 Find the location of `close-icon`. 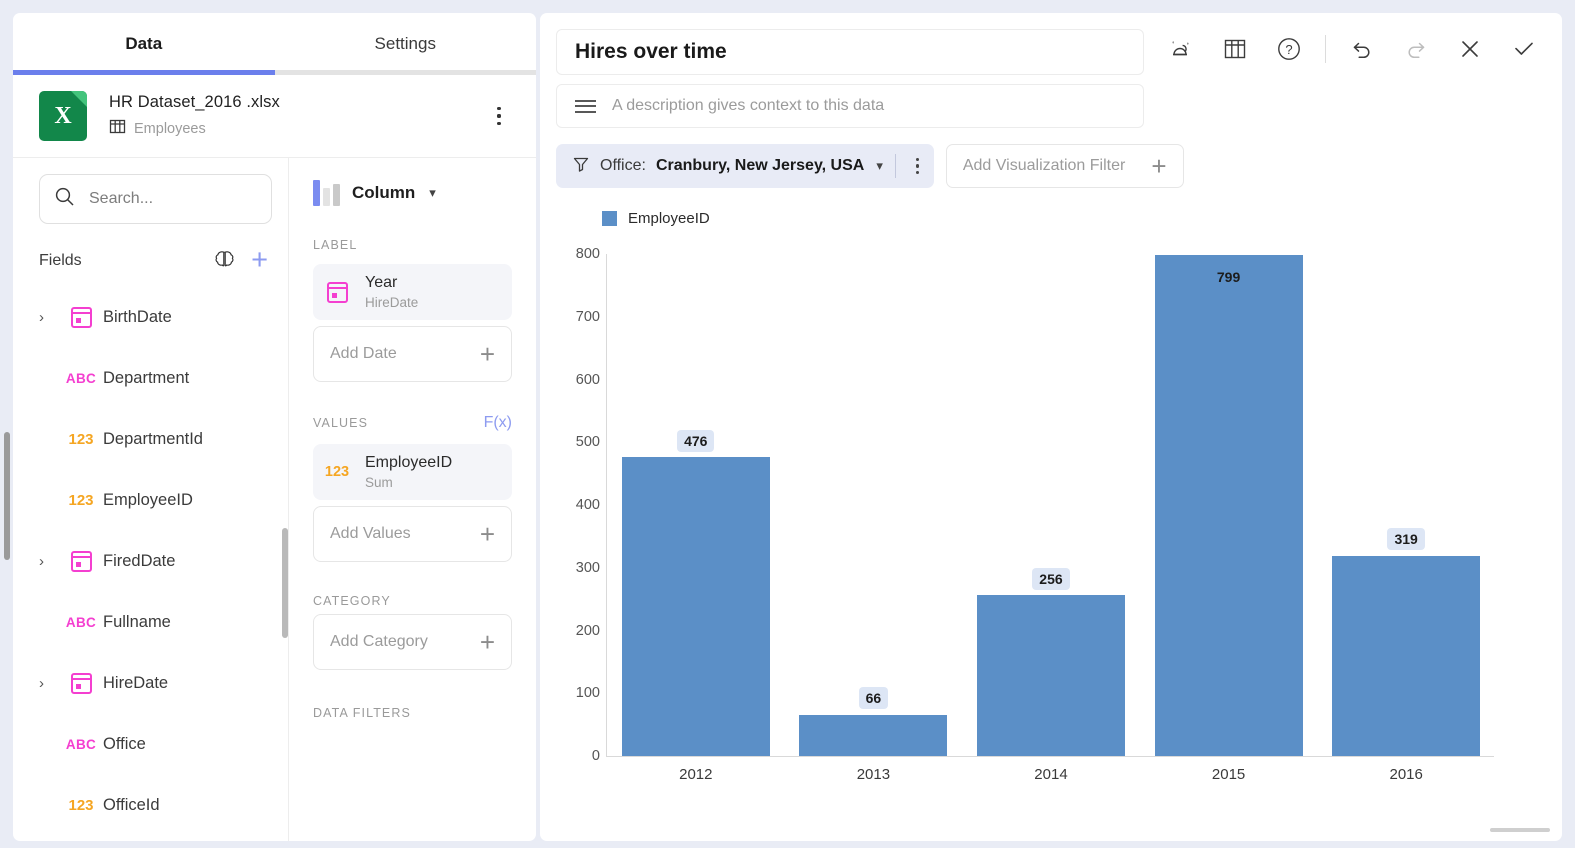

close-icon is located at coordinates (1470, 49).